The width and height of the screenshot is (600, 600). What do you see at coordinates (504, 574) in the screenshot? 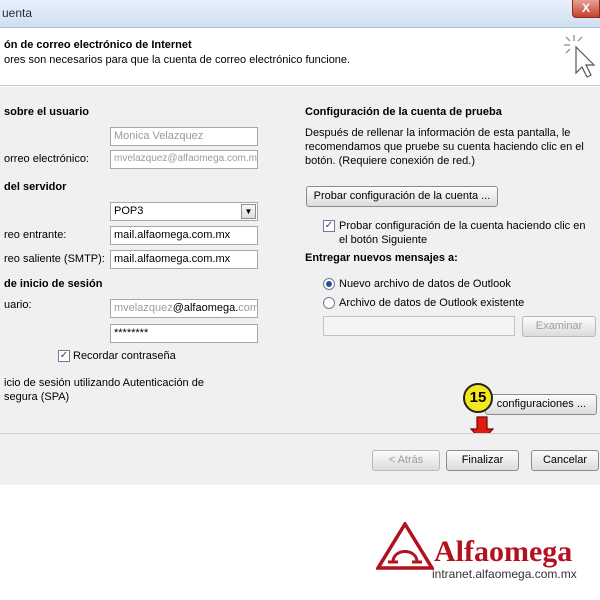
I see `brand-url: intranet.alfaomega.com.mx` at bounding box center [504, 574].